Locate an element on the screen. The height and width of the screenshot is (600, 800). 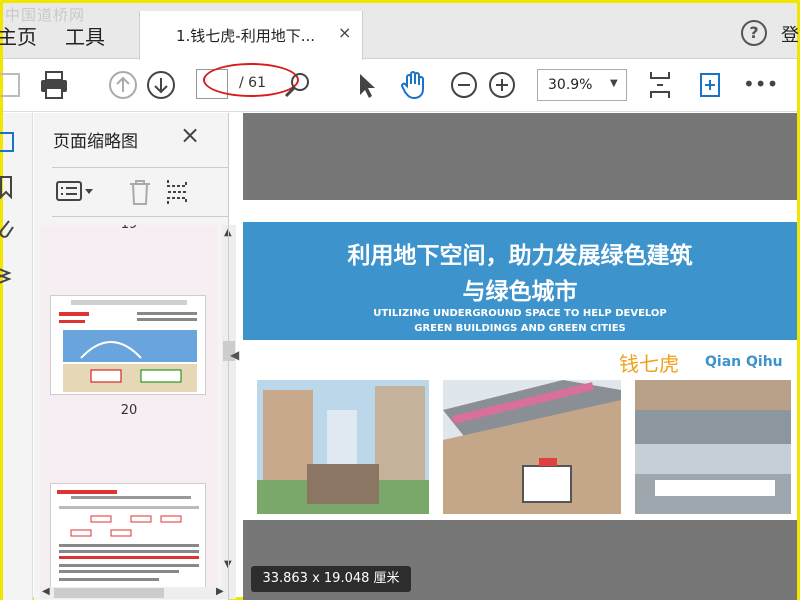
thumbnail-page-number: 20 is located at coordinates (129, 410).